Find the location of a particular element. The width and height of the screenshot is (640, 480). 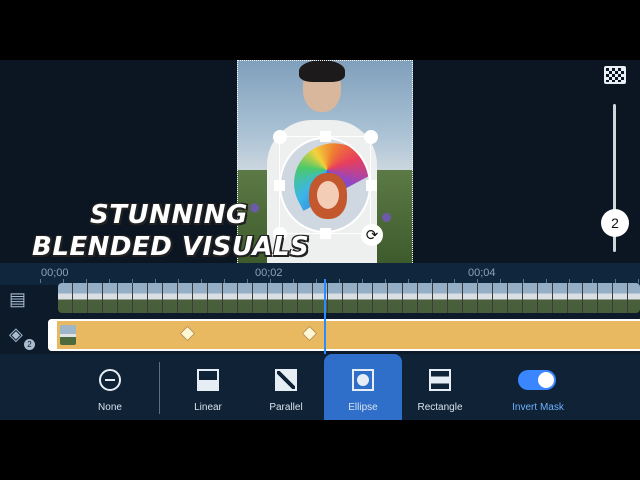

ellipse-mask-layer is located at coordinates (325, 185).